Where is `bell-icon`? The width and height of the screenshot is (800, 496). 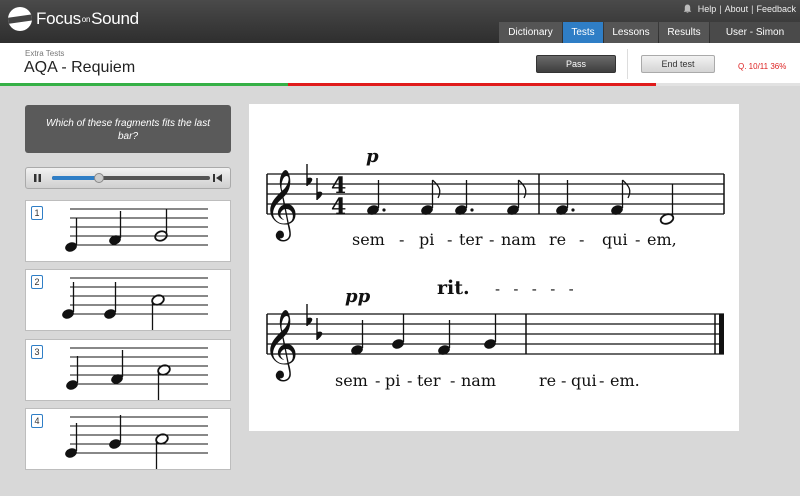 bell-icon is located at coordinates (687, 9).